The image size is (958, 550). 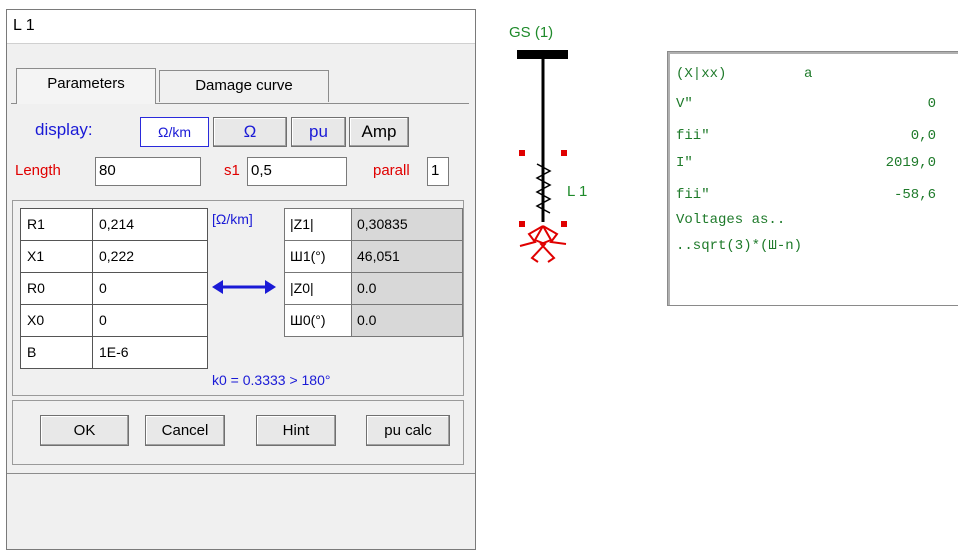 I want to click on result-value: 0, so click(x=931, y=104).